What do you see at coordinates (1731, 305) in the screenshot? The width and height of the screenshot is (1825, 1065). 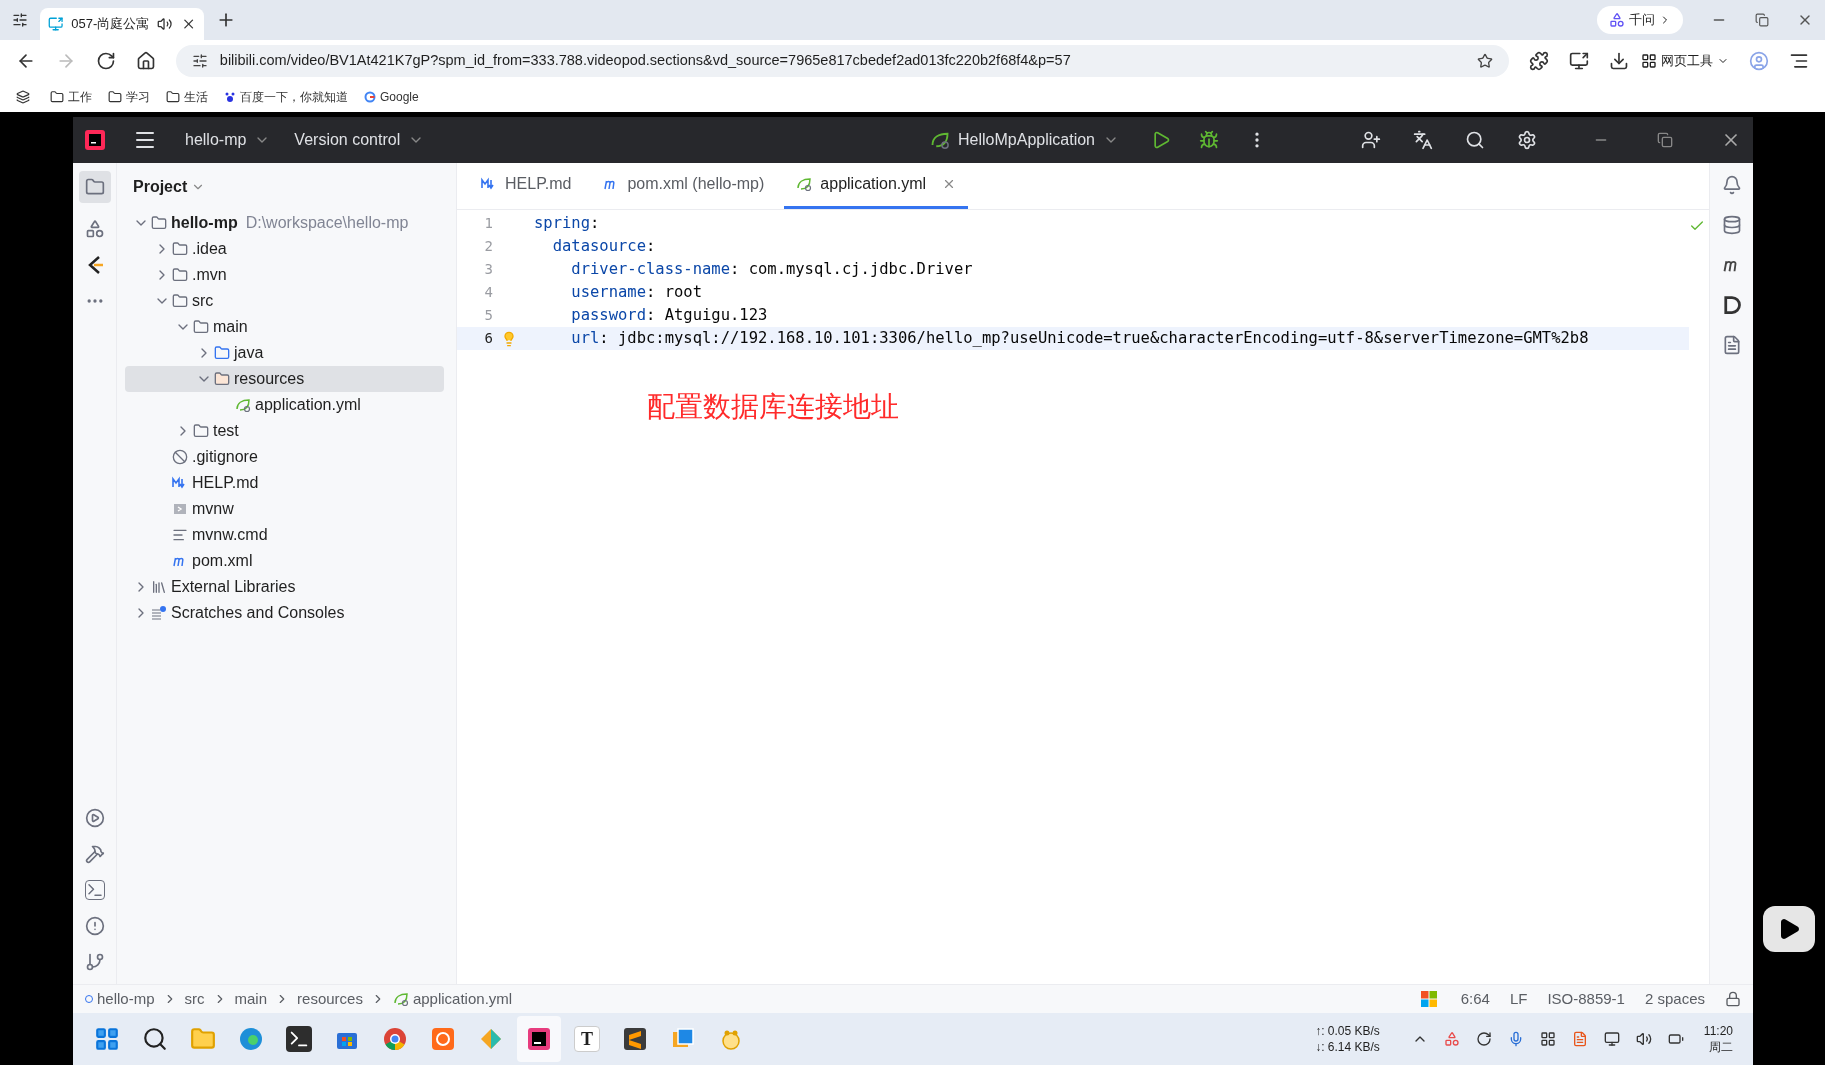 I see `d-shape-icon` at bounding box center [1731, 305].